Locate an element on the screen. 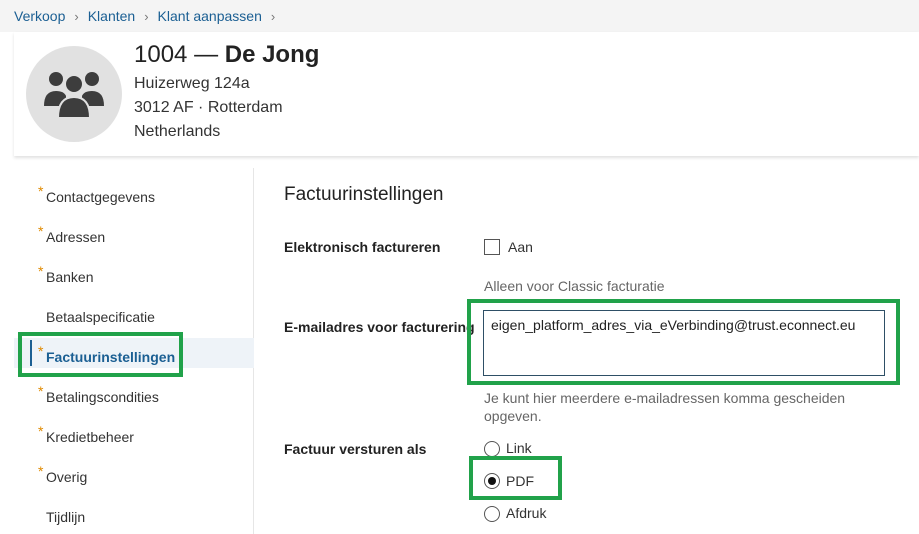 Image resolution: width=919 pixels, height=534 pixels. avatar is located at coordinates (74, 94).